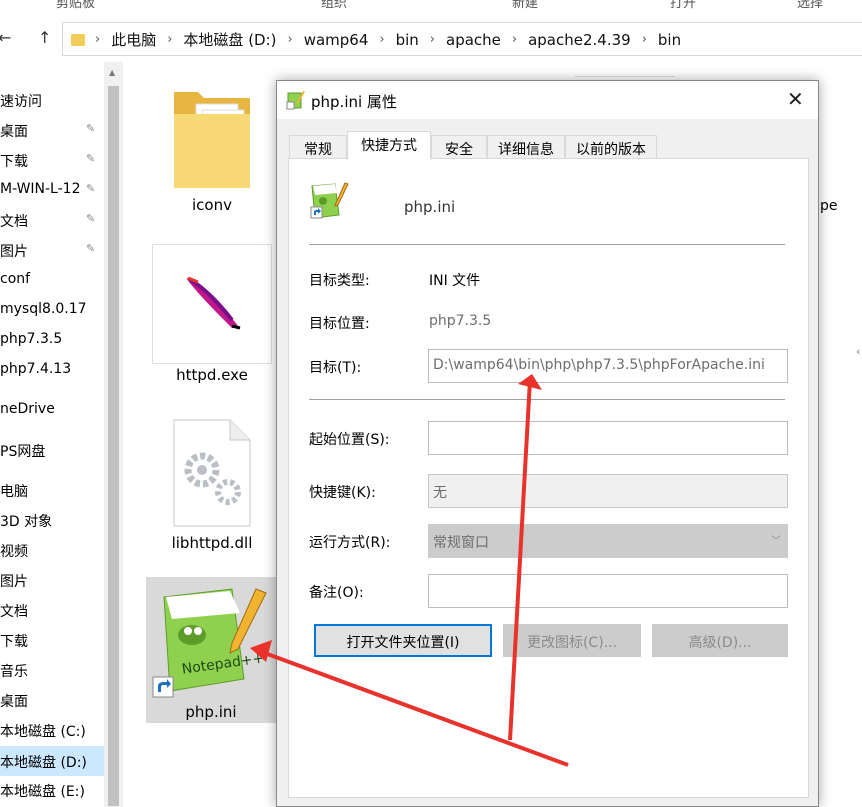 The height and width of the screenshot is (807, 862). Describe the element at coordinates (459, 147) in the screenshot. I see `tab-security: 安全` at that location.